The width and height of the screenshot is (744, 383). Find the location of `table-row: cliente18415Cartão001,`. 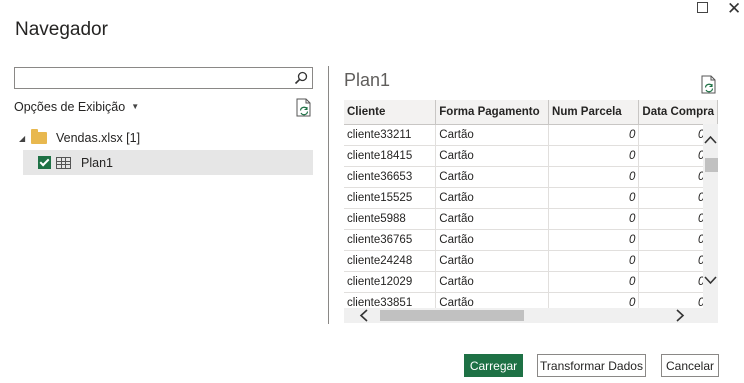

table-row: cliente18415Cartão001, is located at coordinates (531, 156).